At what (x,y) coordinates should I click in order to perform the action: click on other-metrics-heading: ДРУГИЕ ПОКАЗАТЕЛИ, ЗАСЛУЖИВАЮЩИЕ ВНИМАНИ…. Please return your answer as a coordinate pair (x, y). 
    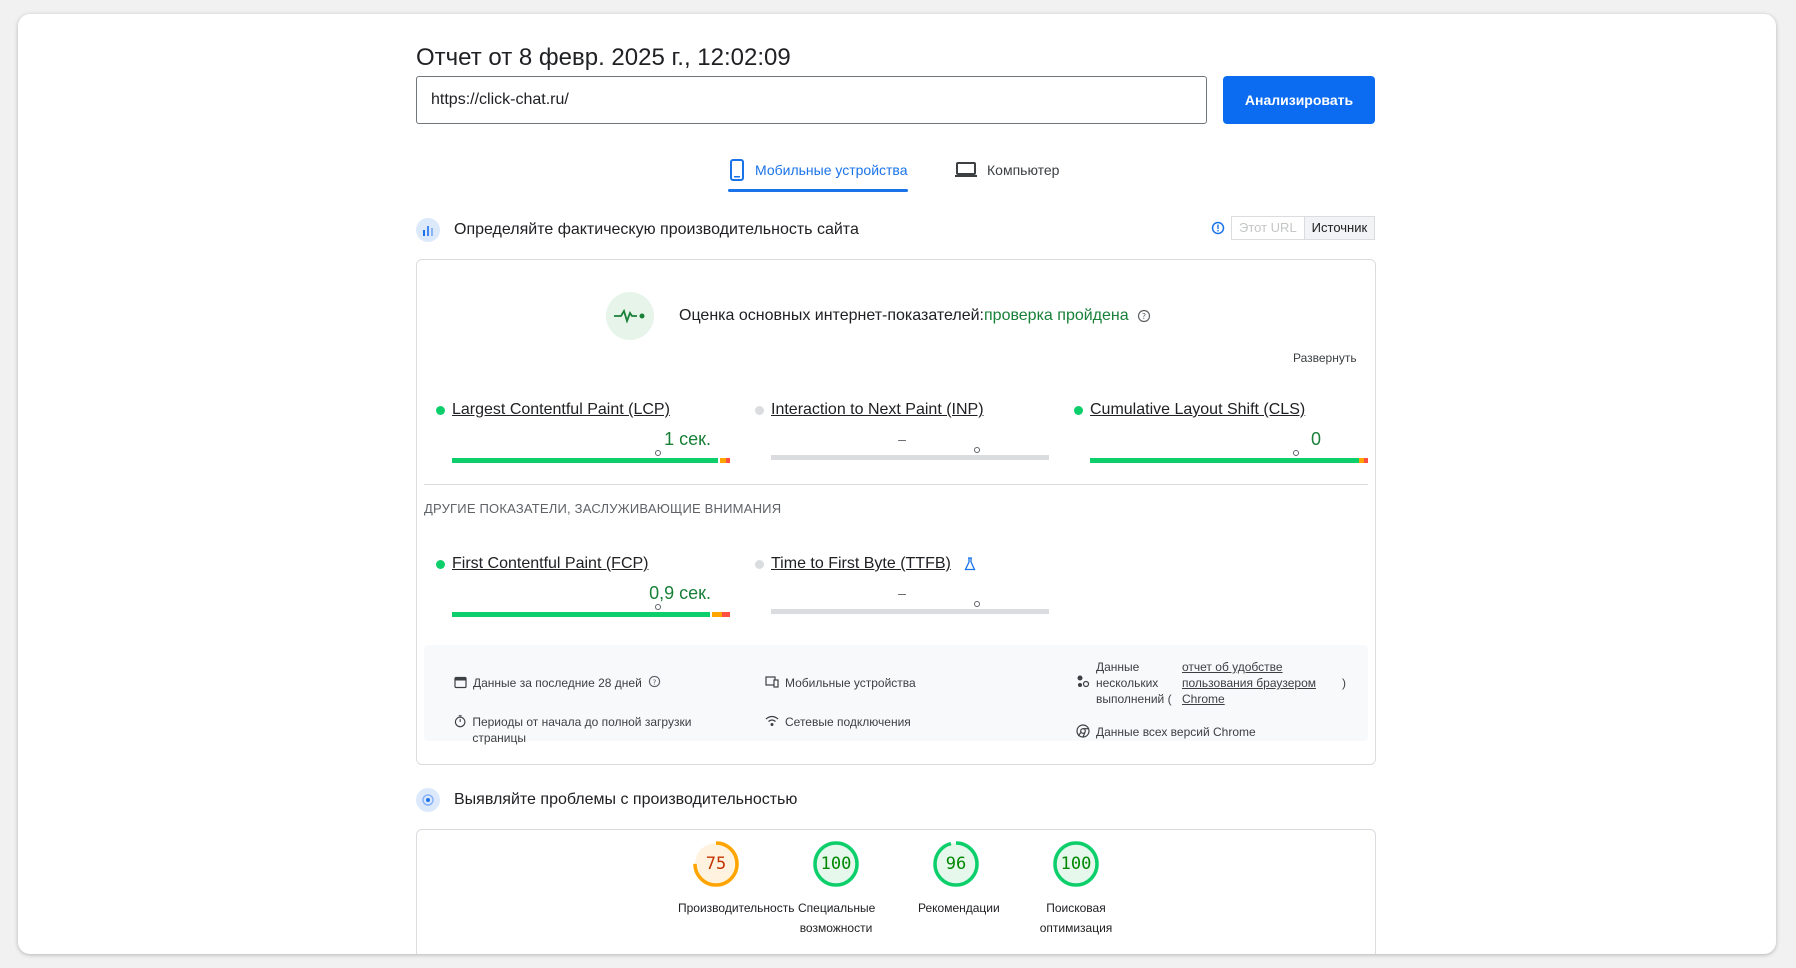
    Looking at the image, I should click on (603, 508).